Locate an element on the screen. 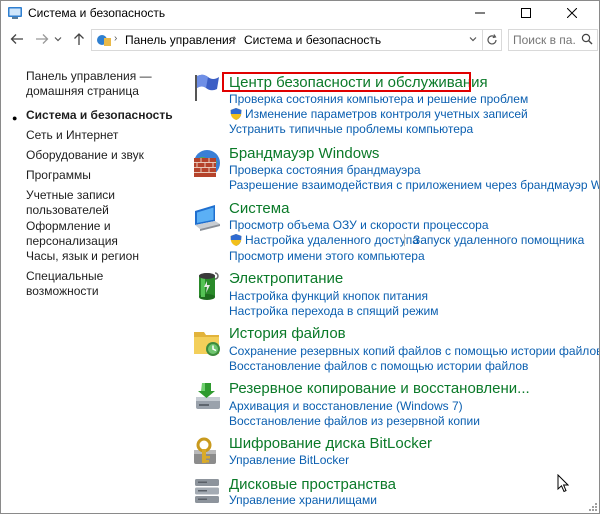 Image resolution: width=600 pixels, height=514 pixels. close-button is located at coordinates (572, 13).